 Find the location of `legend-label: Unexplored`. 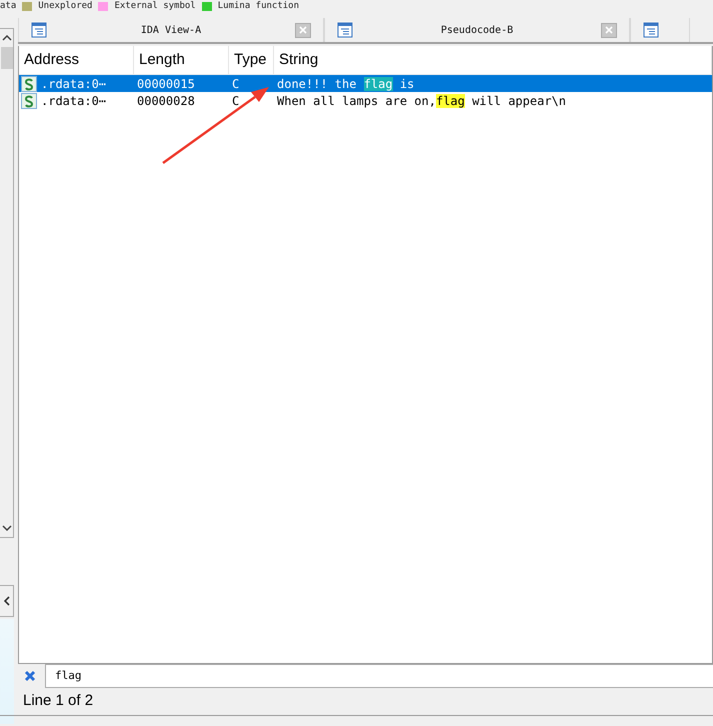

legend-label: Unexplored is located at coordinates (65, 6).